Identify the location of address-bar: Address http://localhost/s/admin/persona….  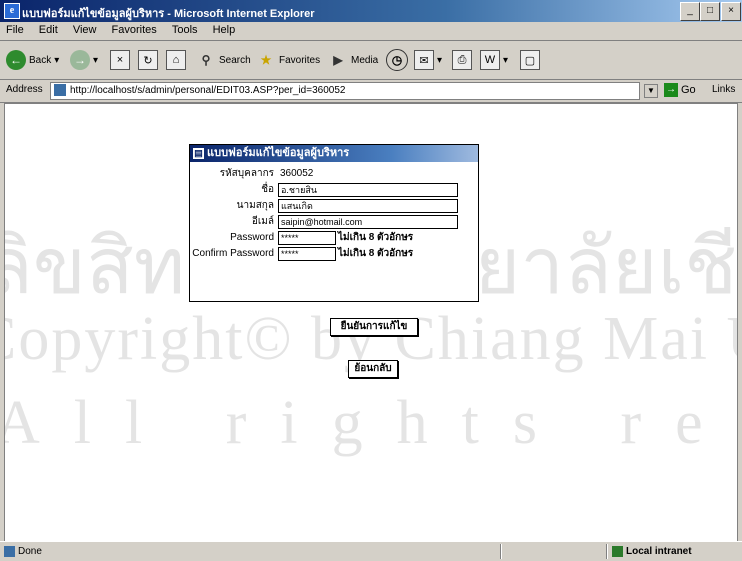
(371, 91).